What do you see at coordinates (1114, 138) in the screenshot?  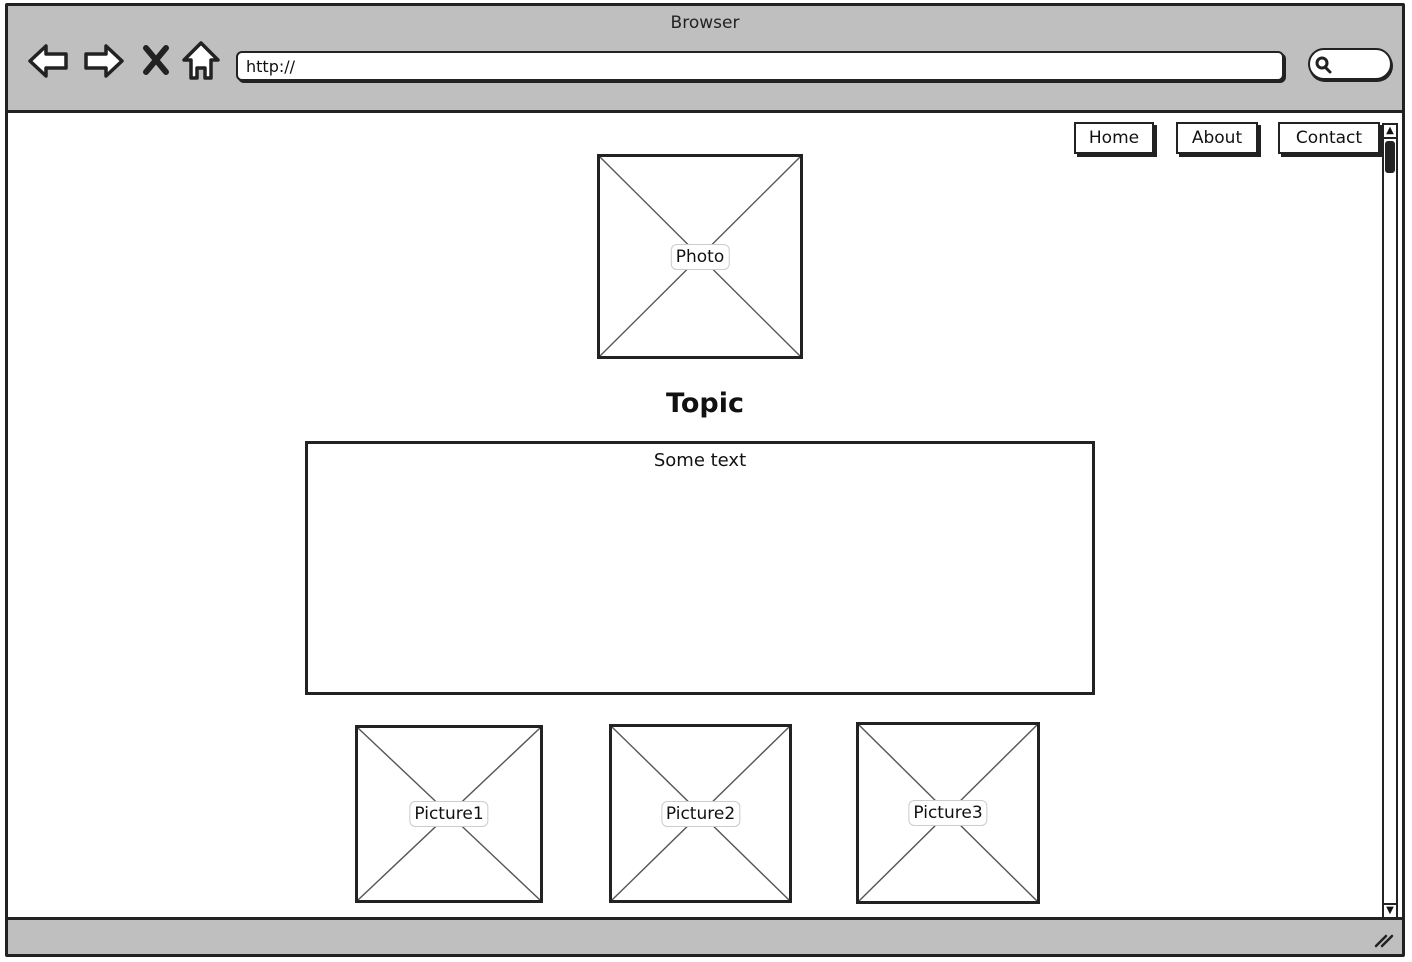 I see `nav-home-button: Home` at bounding box center [1114, 138].